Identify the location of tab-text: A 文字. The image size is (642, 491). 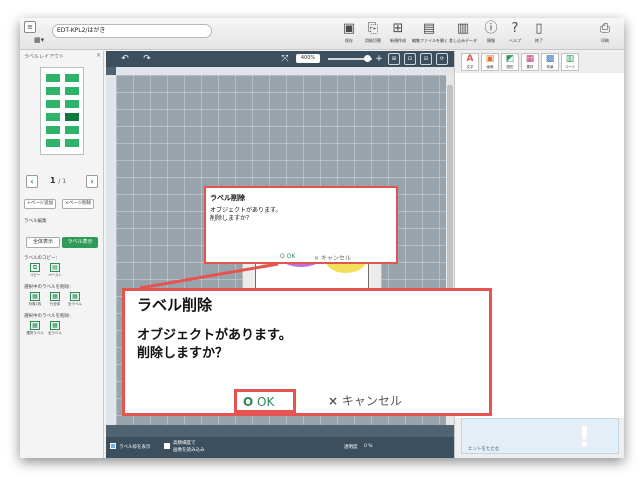
(470, 62).